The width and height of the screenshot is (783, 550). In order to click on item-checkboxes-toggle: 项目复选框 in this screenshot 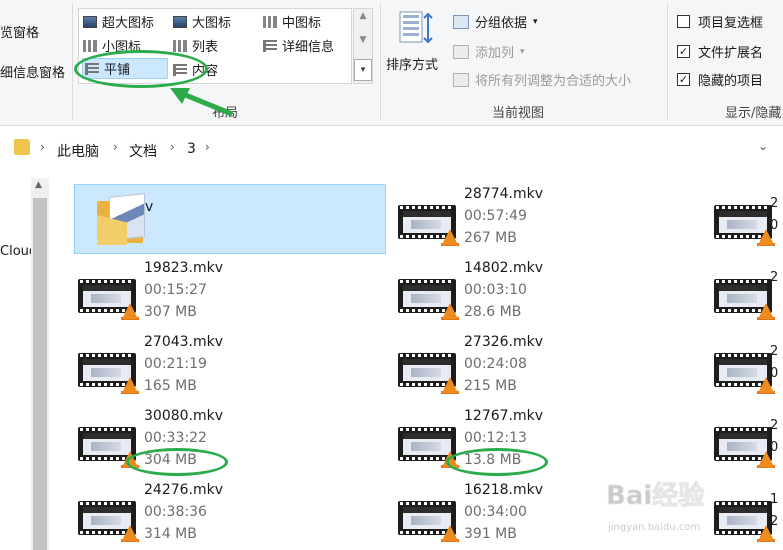, I will do `click(720, 21)`.